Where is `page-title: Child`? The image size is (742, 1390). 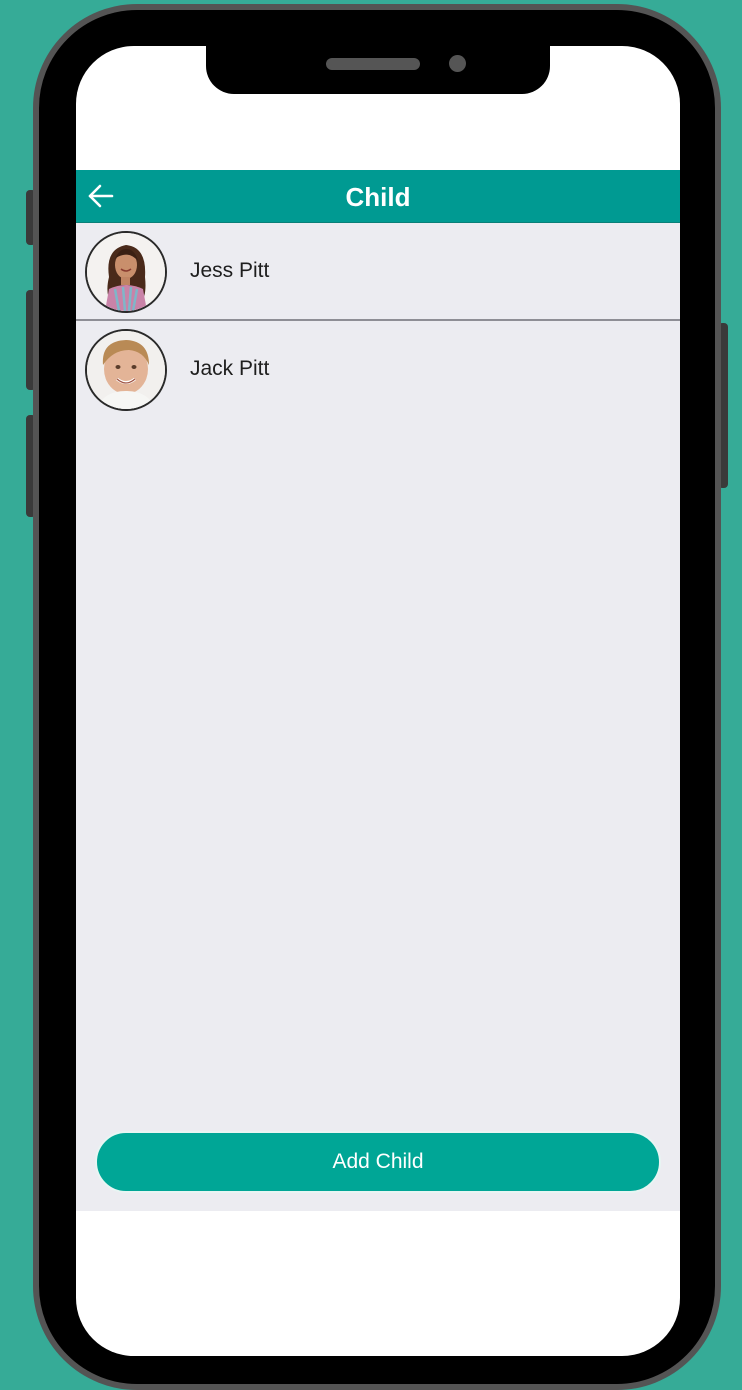 page-title: Child is located at coordinates (378, 197).